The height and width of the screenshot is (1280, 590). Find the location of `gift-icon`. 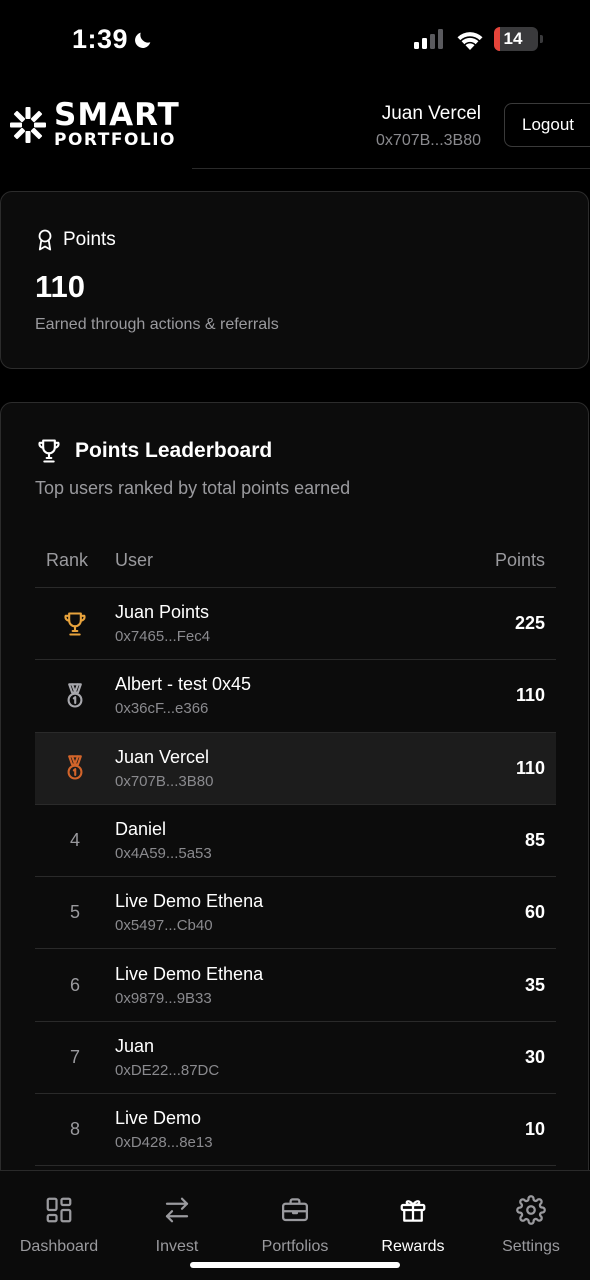

gift-icon is located at coordinates (413, 1212).